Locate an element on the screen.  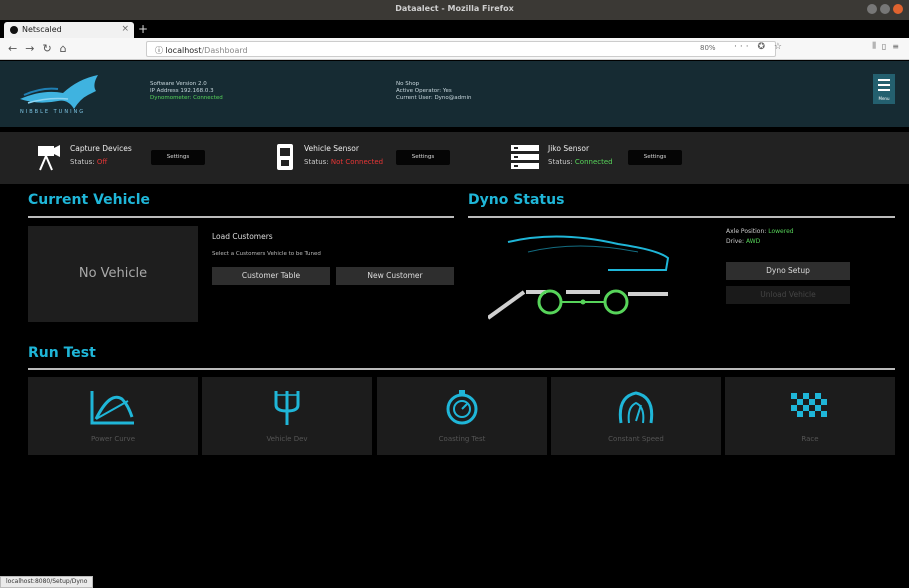
test-tile-race: Race is located at coordinates (810, 416).